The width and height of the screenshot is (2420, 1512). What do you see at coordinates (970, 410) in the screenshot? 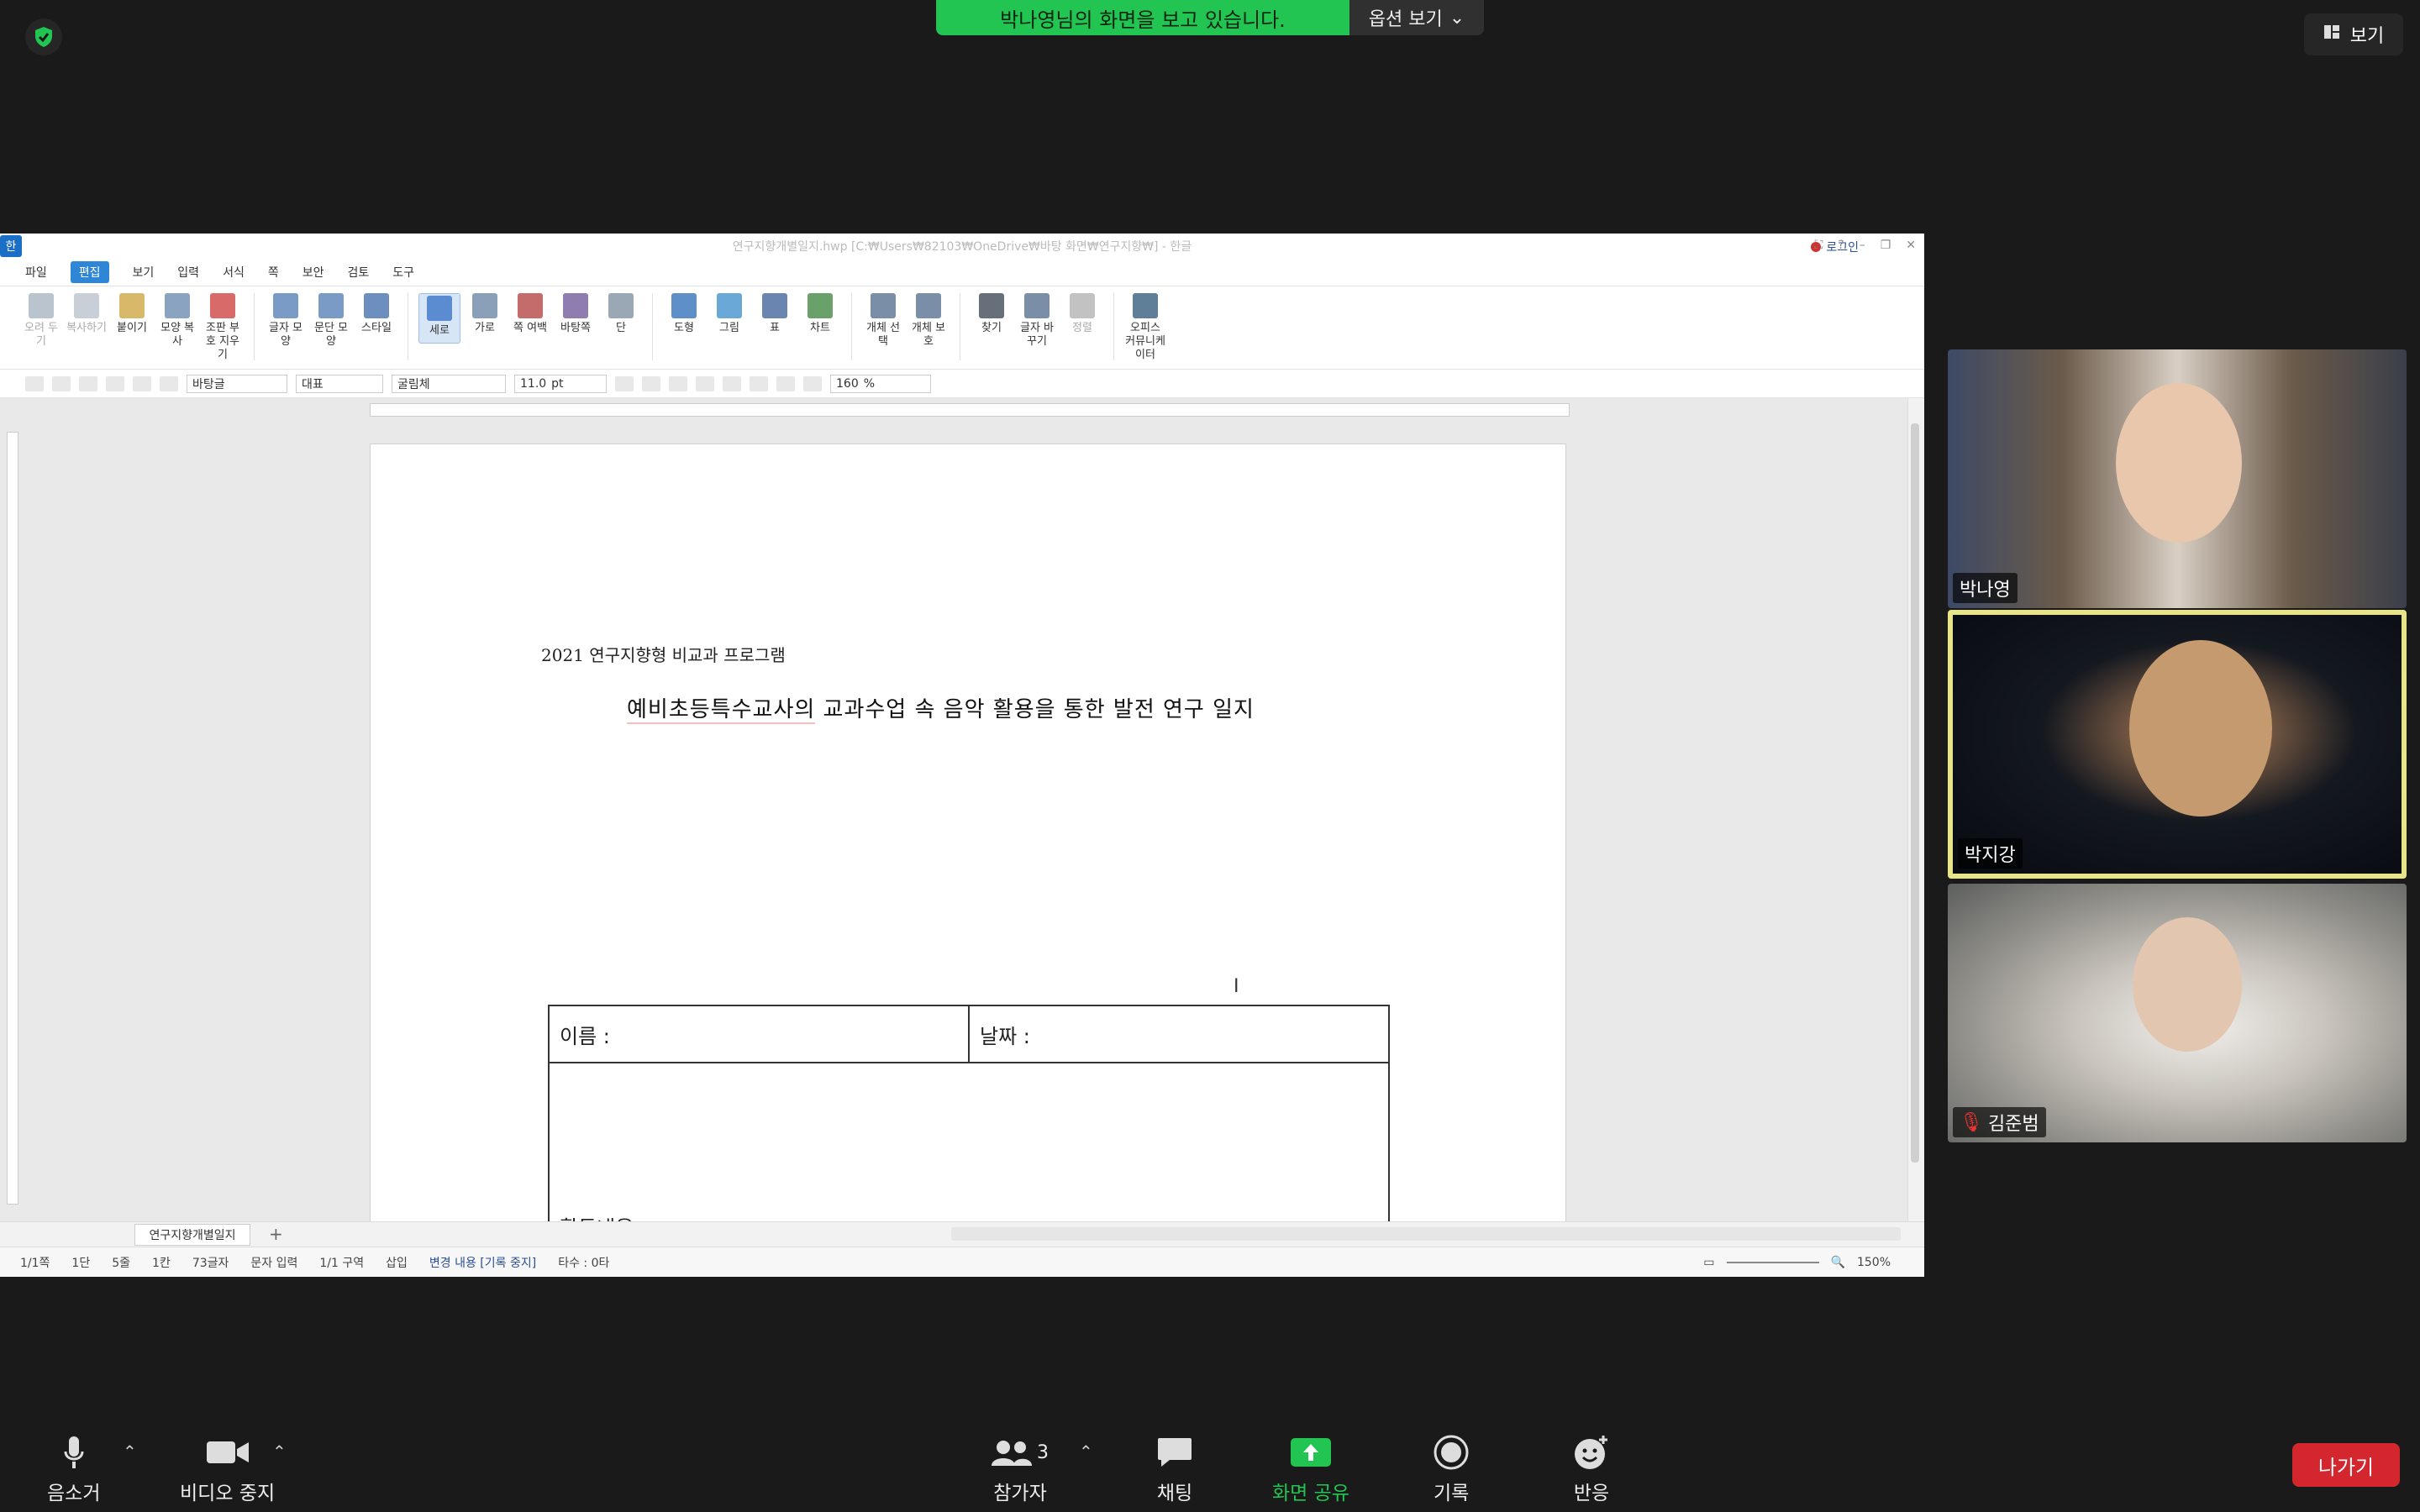
I see `horizontal-ruler` at bounding box center [970, 410].